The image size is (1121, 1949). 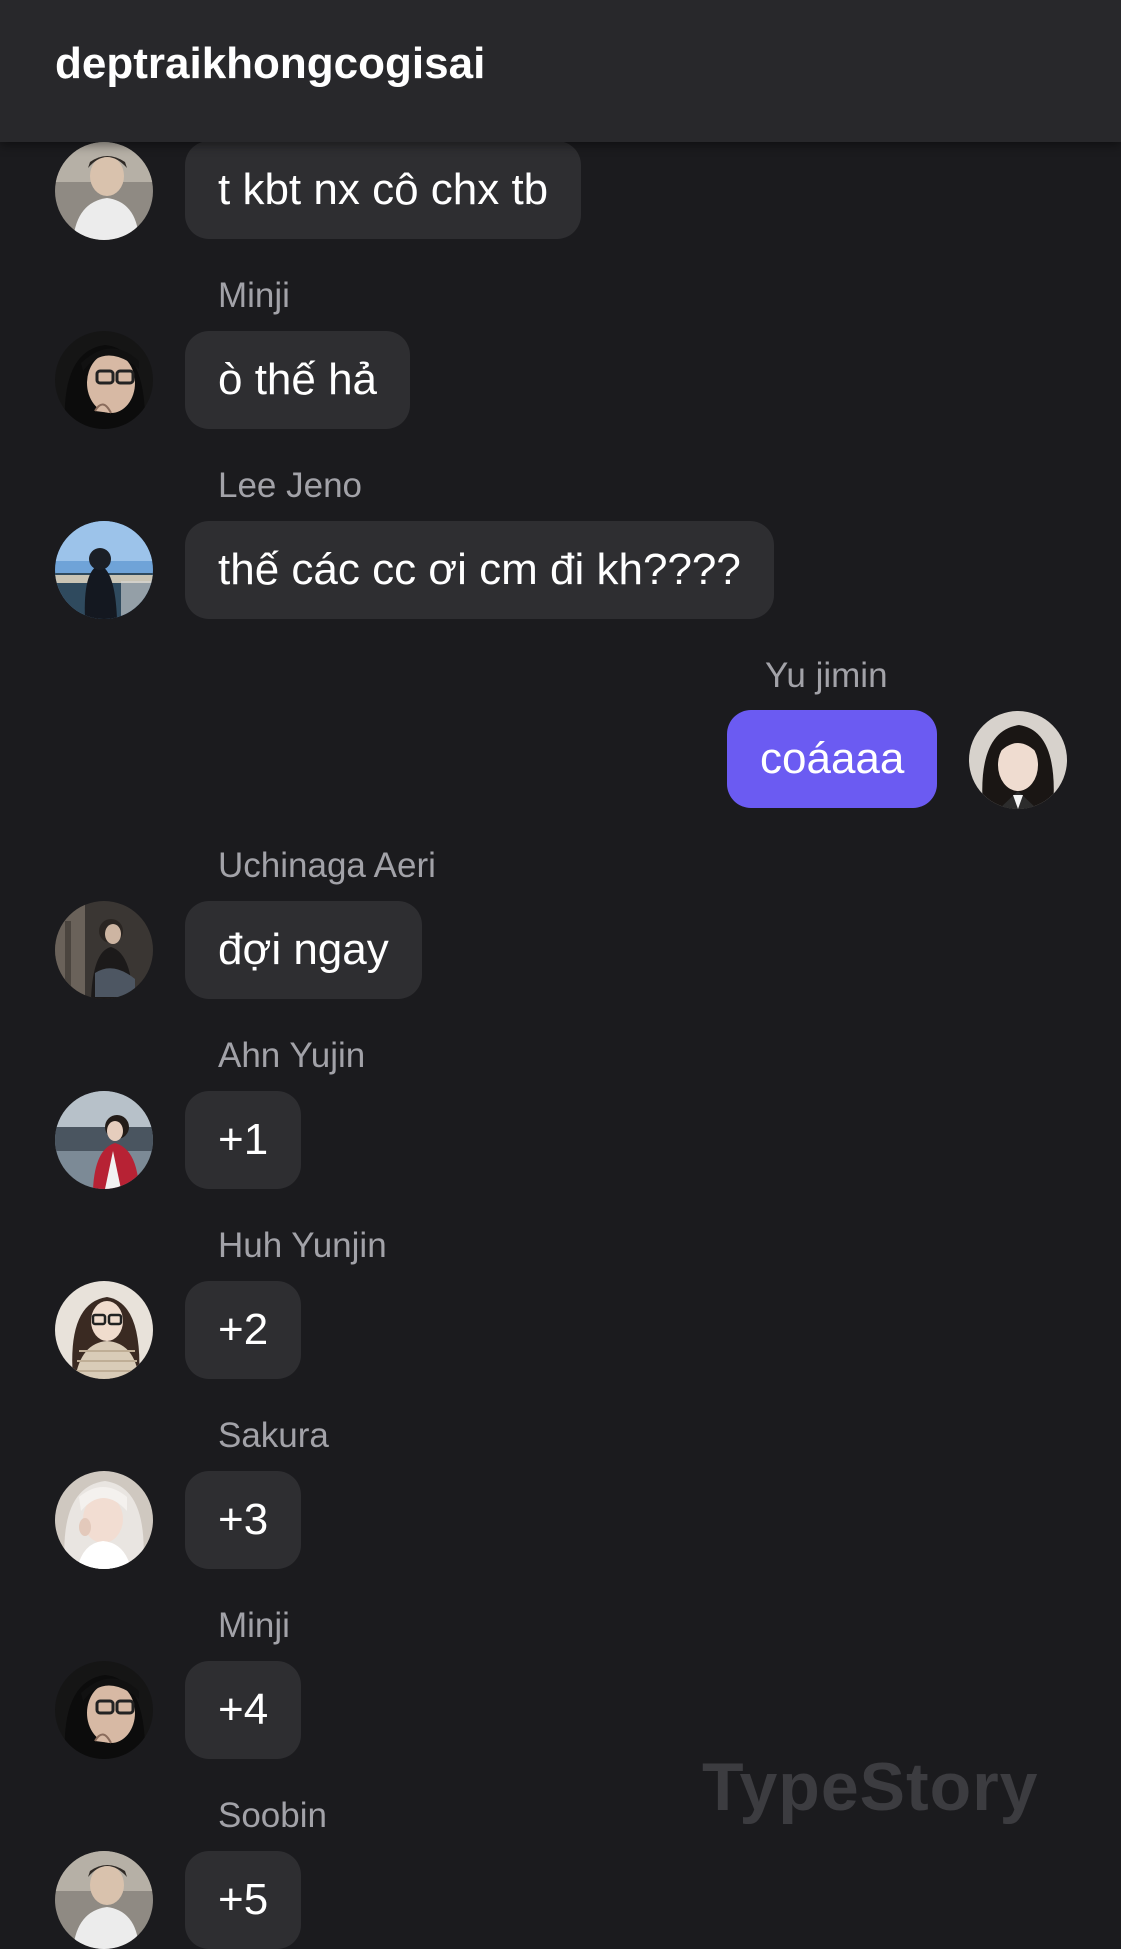 I want to click on sender-name: Ahn Yujin, so click(x=292, y=1055).